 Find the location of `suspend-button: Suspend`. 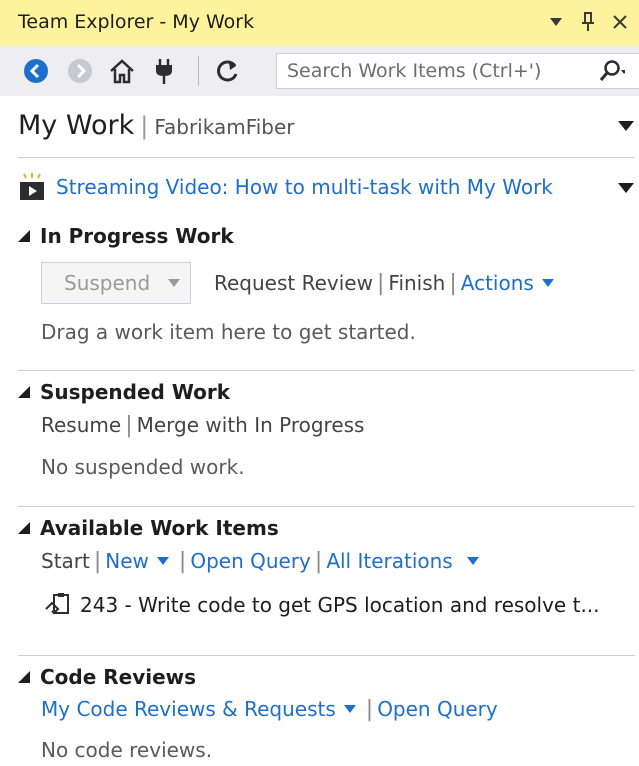

suspend-button: Suspend is located at coordinates (116, 283).